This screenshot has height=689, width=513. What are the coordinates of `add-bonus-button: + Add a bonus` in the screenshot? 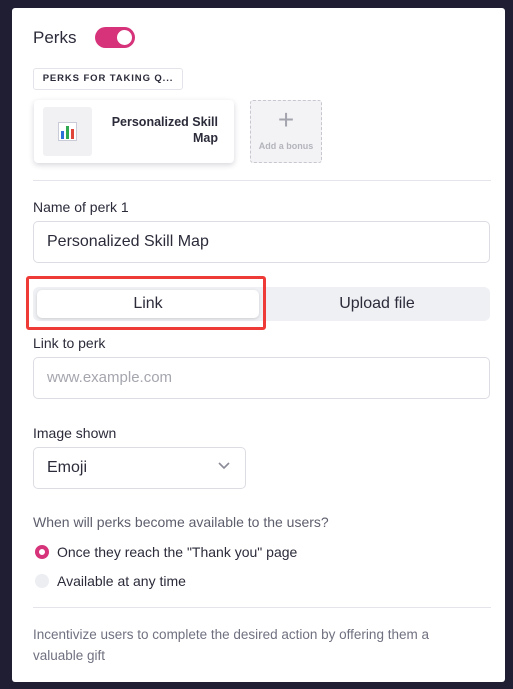 It's located at (286, 131).